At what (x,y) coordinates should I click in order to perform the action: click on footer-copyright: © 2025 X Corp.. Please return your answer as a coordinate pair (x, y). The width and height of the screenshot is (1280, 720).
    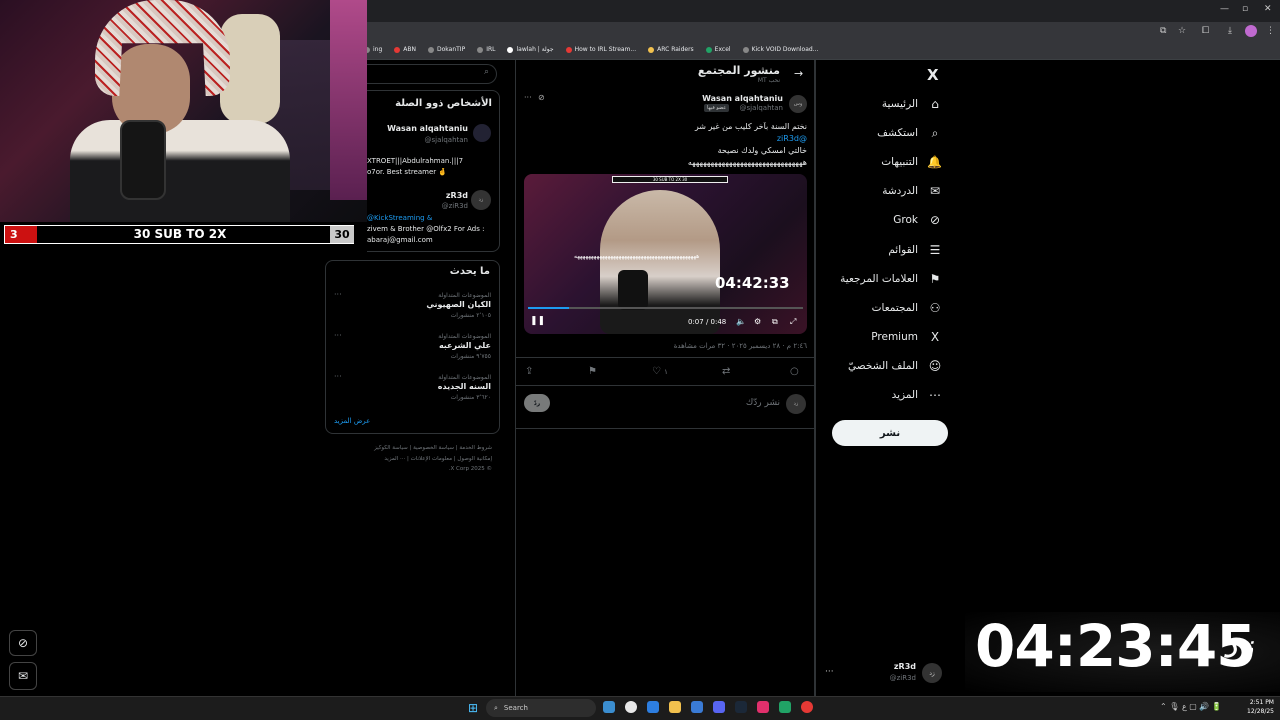
    Looking at the image, I should click on (470, 469).